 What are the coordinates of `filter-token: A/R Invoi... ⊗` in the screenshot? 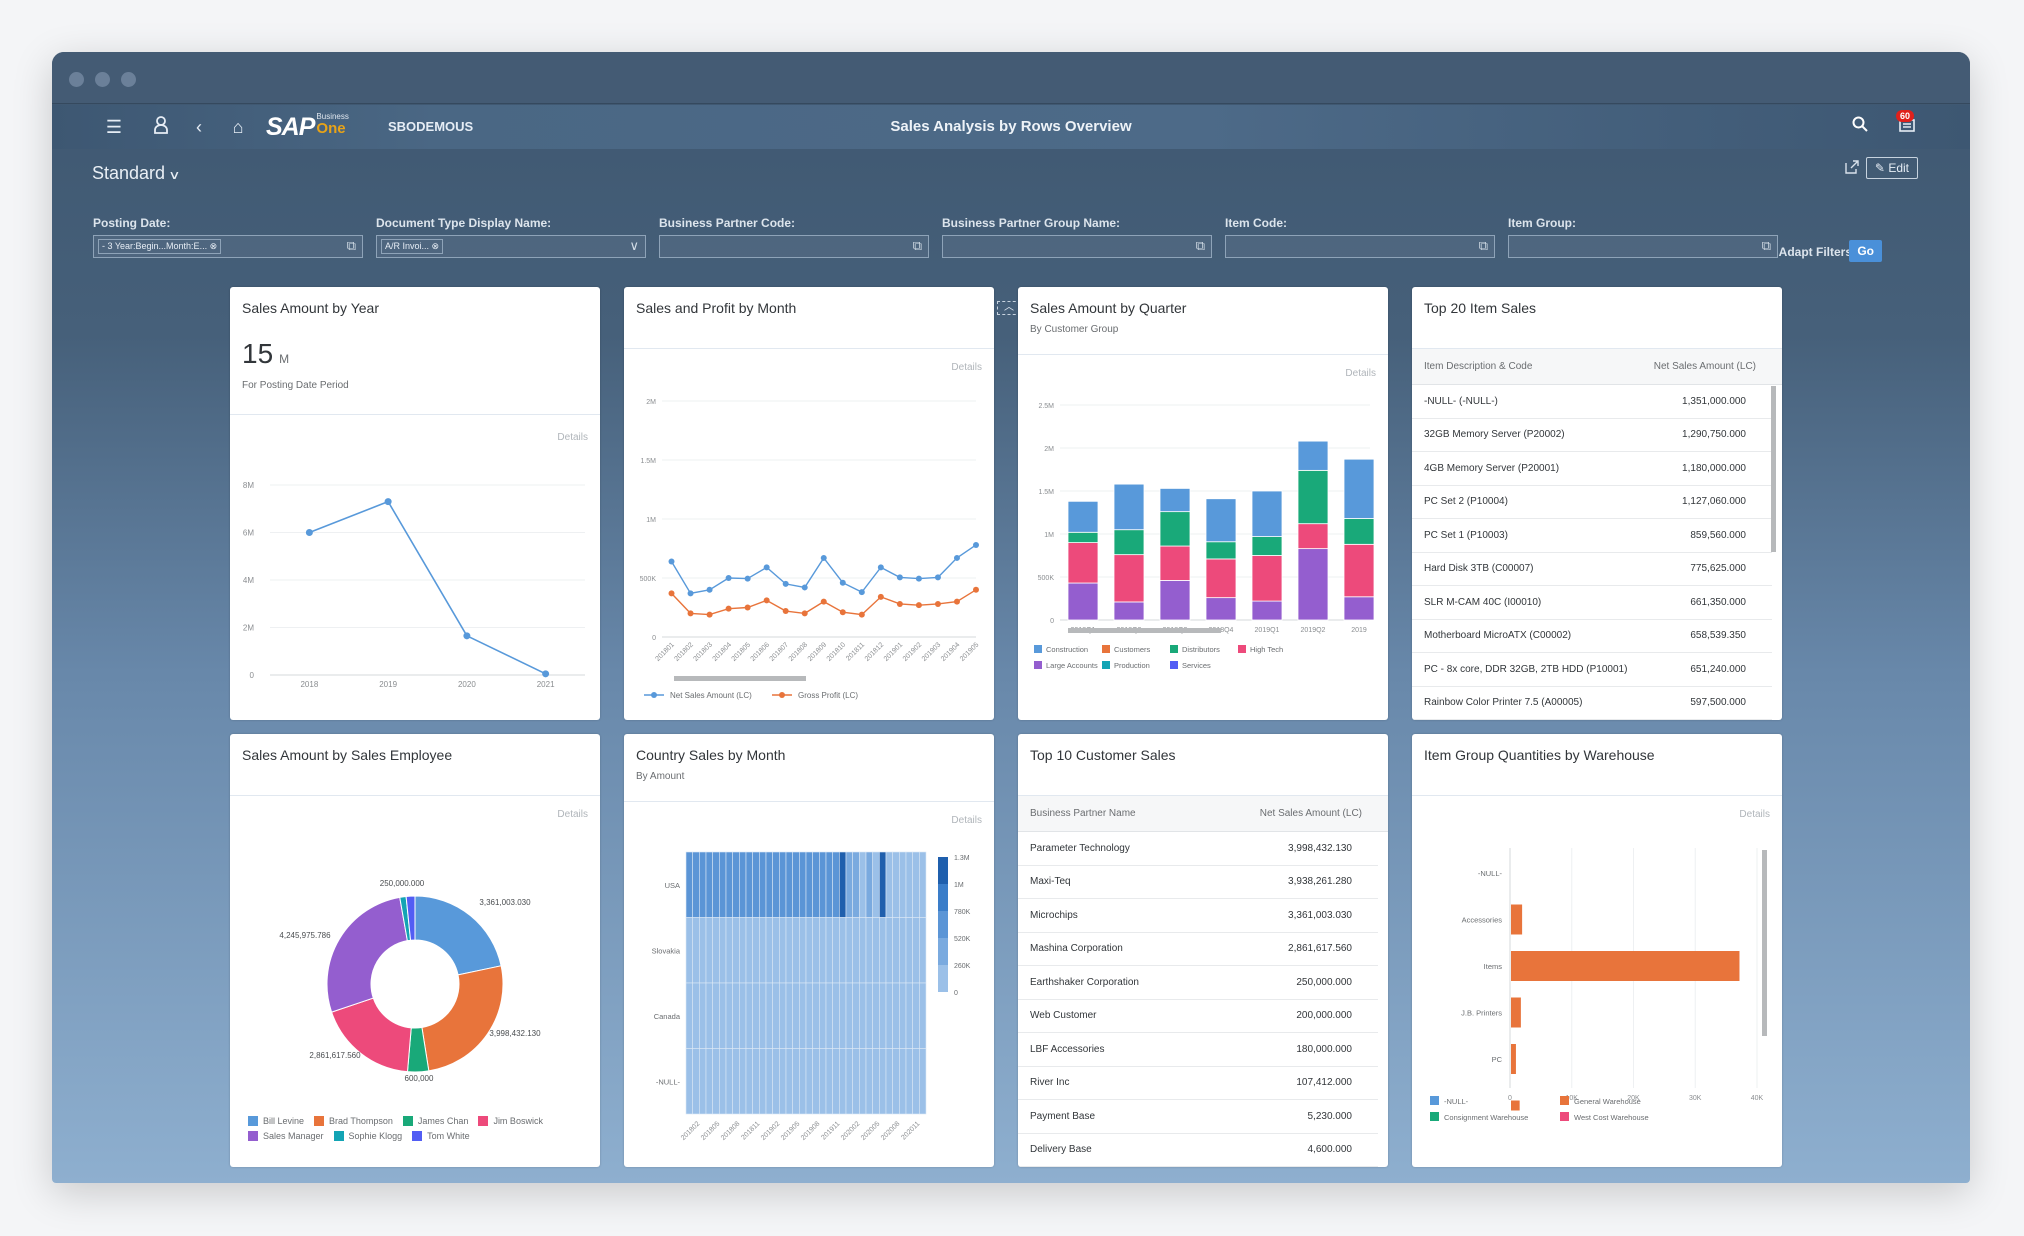 It's located at (412, 246).